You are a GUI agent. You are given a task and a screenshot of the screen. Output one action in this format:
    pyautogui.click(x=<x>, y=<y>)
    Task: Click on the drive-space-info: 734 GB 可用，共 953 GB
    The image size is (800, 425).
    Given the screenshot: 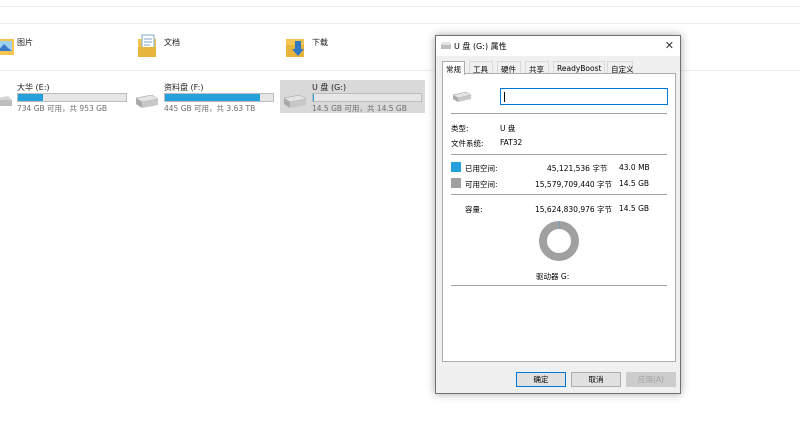 What is the action you would take?
    pyautogui.click(x=62, y=108)
    